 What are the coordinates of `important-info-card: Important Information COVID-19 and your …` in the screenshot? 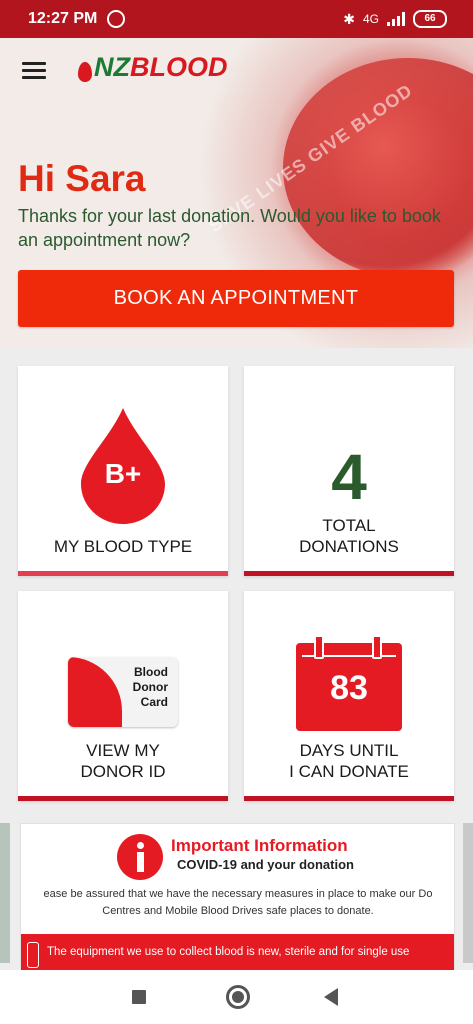 It's located at (237, 897).